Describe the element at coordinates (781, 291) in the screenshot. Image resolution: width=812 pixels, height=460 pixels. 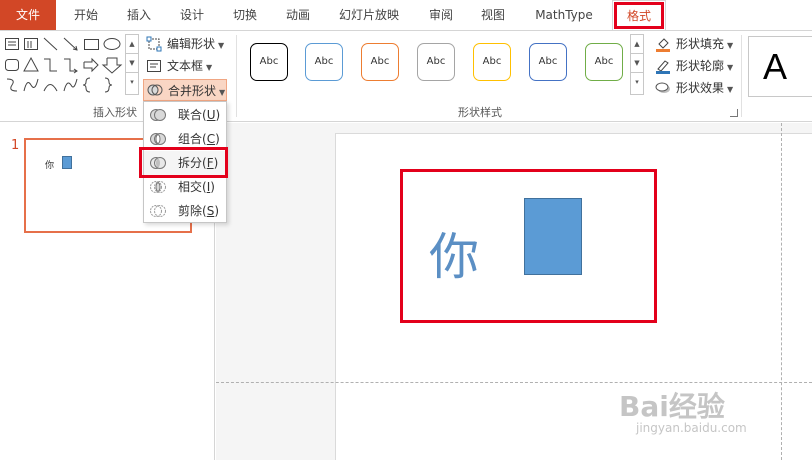
I see `vertical-guide` at that location.